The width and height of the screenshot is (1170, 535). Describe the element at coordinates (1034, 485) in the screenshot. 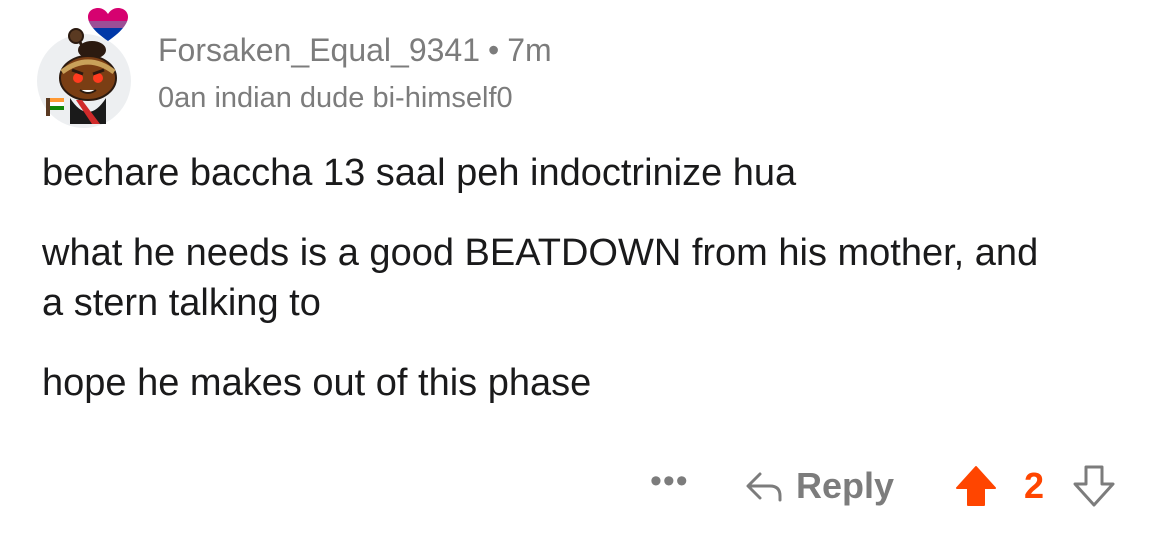

I see `vote-score: 2` at that location.